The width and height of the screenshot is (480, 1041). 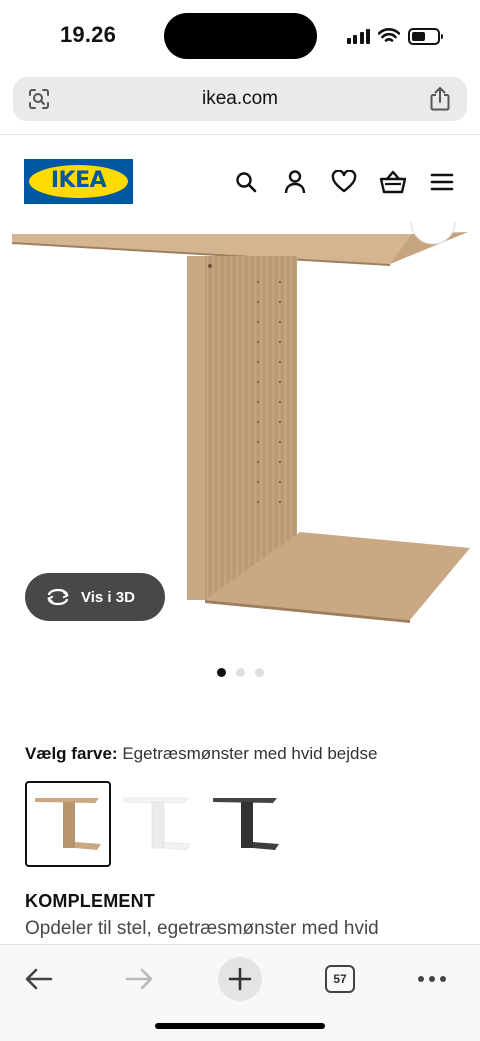 I want to click on user-icon, so click(x=295, y=182).